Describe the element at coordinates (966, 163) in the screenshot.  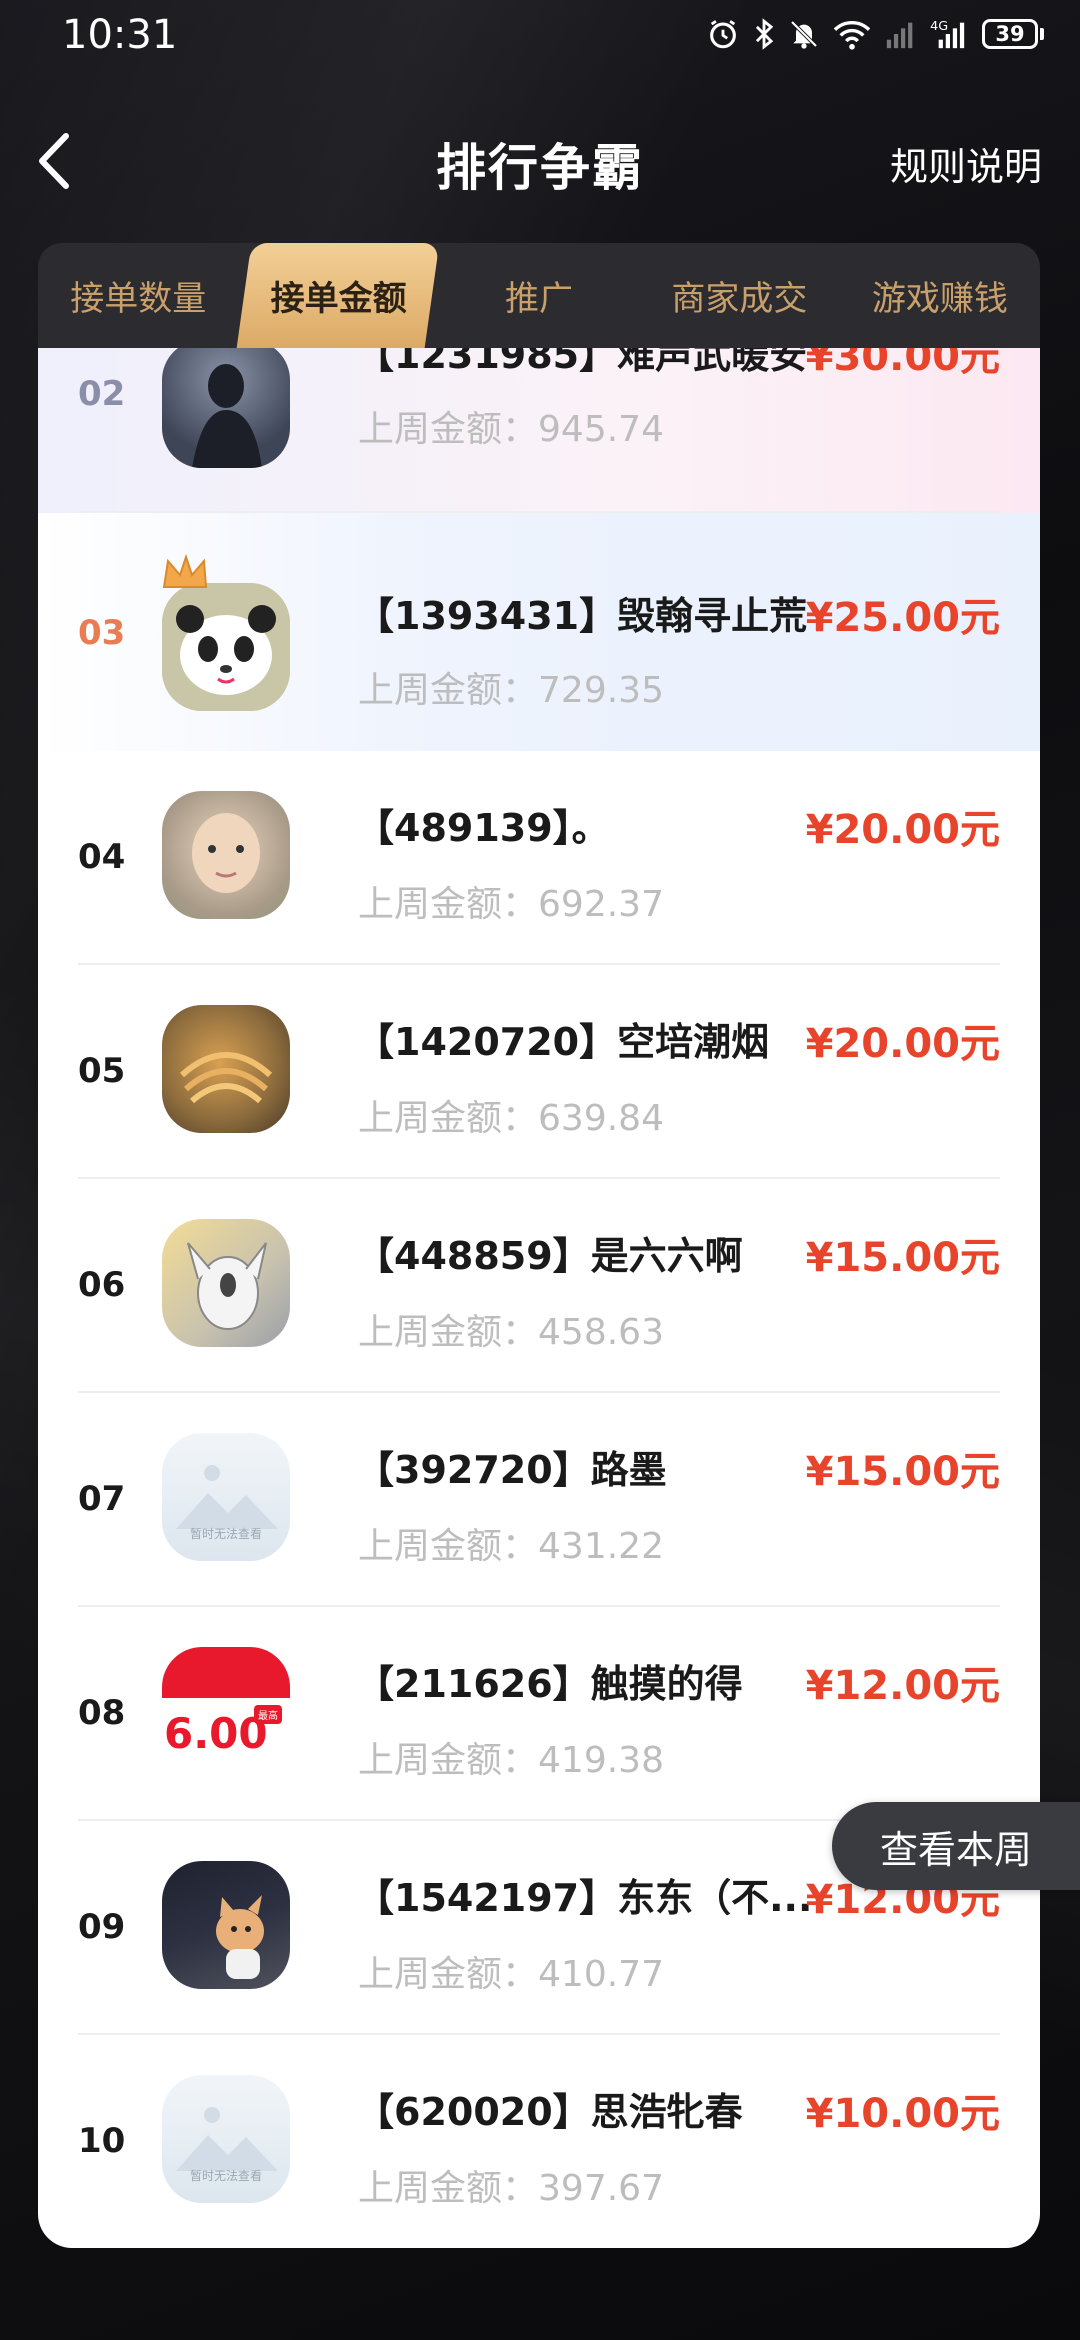
I see `rules-link: 规则说明` at that location.